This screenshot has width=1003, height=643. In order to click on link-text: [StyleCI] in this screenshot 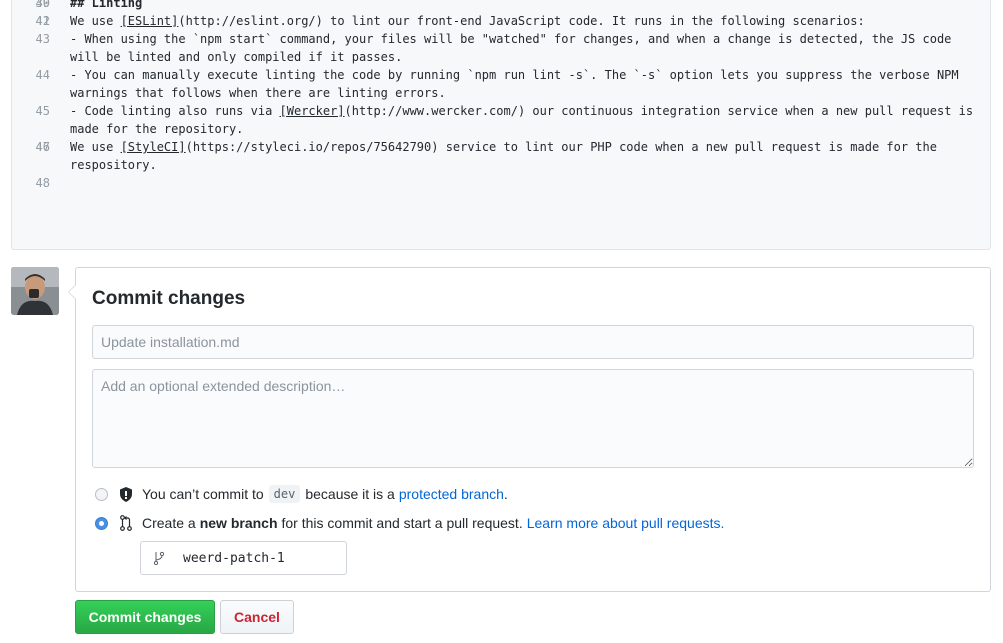, I will do `click(153, 147)`.